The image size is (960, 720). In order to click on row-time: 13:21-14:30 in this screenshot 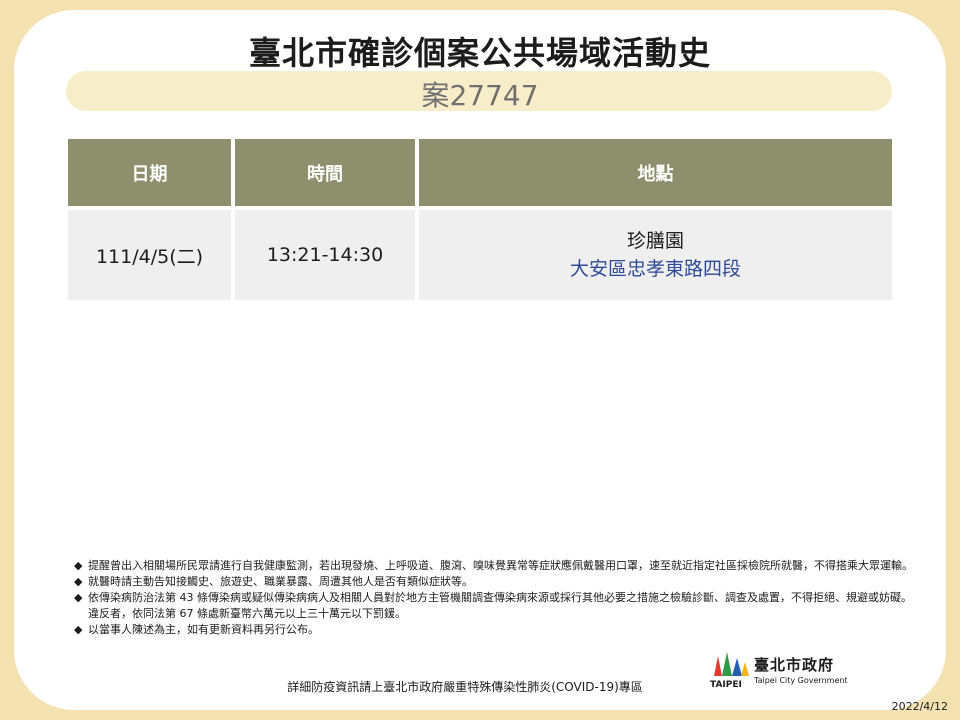, I will do `click(325, 255)`.